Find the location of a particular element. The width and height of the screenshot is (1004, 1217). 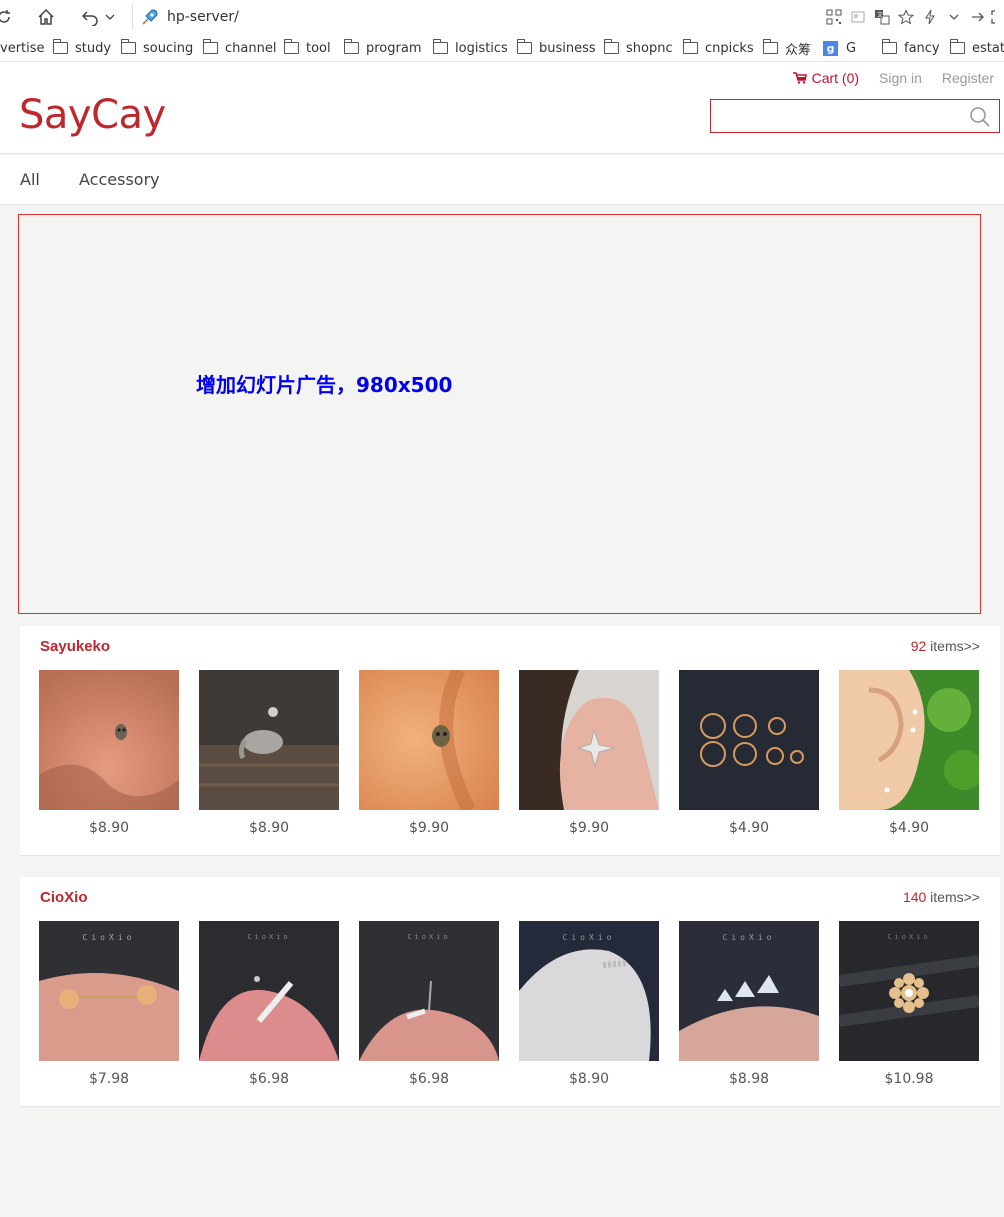

register-link: Register is located at coordinates (968, 78).